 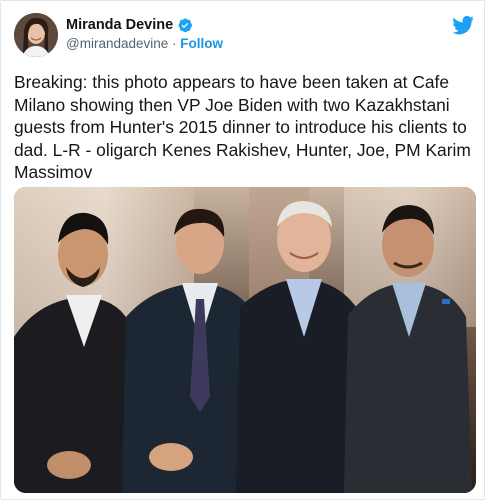 What do you see at coordinates (36, 35) in the screenshot?
I see `author-avatar` at bounding box center [36, 35].